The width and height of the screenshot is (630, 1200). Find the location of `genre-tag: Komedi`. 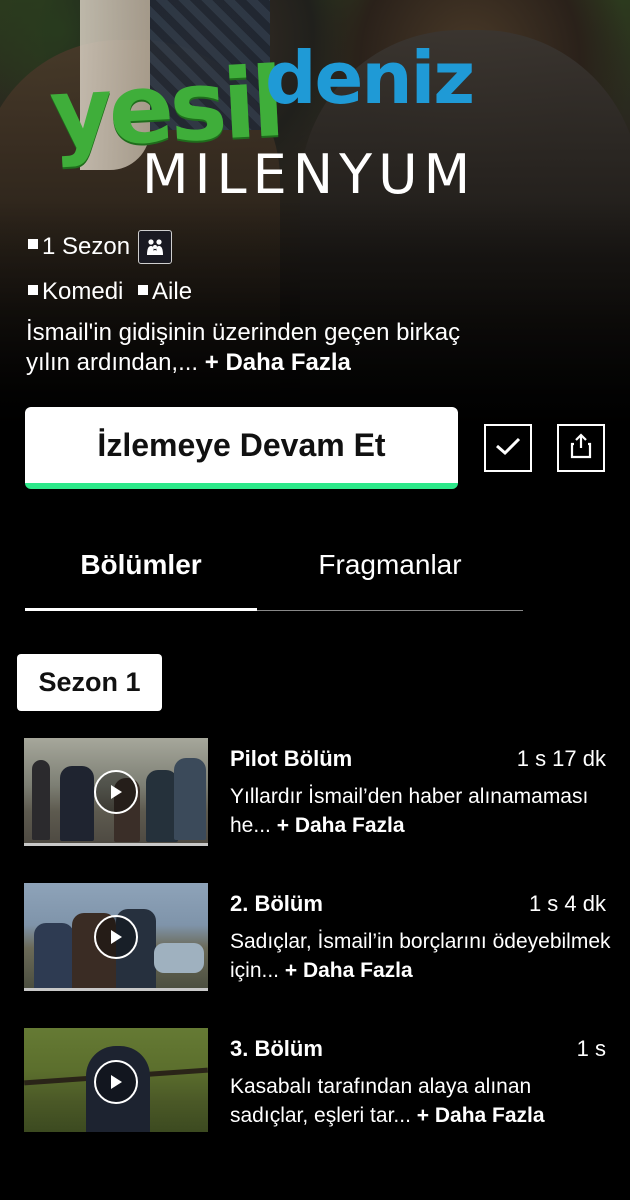

genre-tag: Komedi is located at coordinates (83, 291).